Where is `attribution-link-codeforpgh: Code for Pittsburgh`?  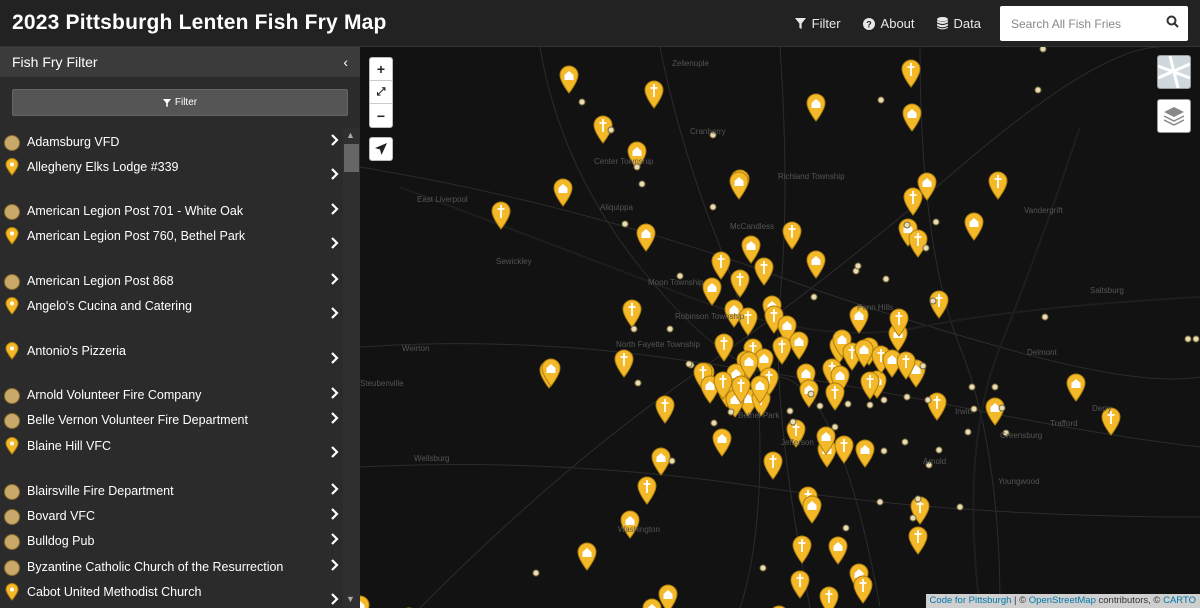 attribution-link-codeforpgh: Code for Pittsburgh is located at coordinates (971, 600).